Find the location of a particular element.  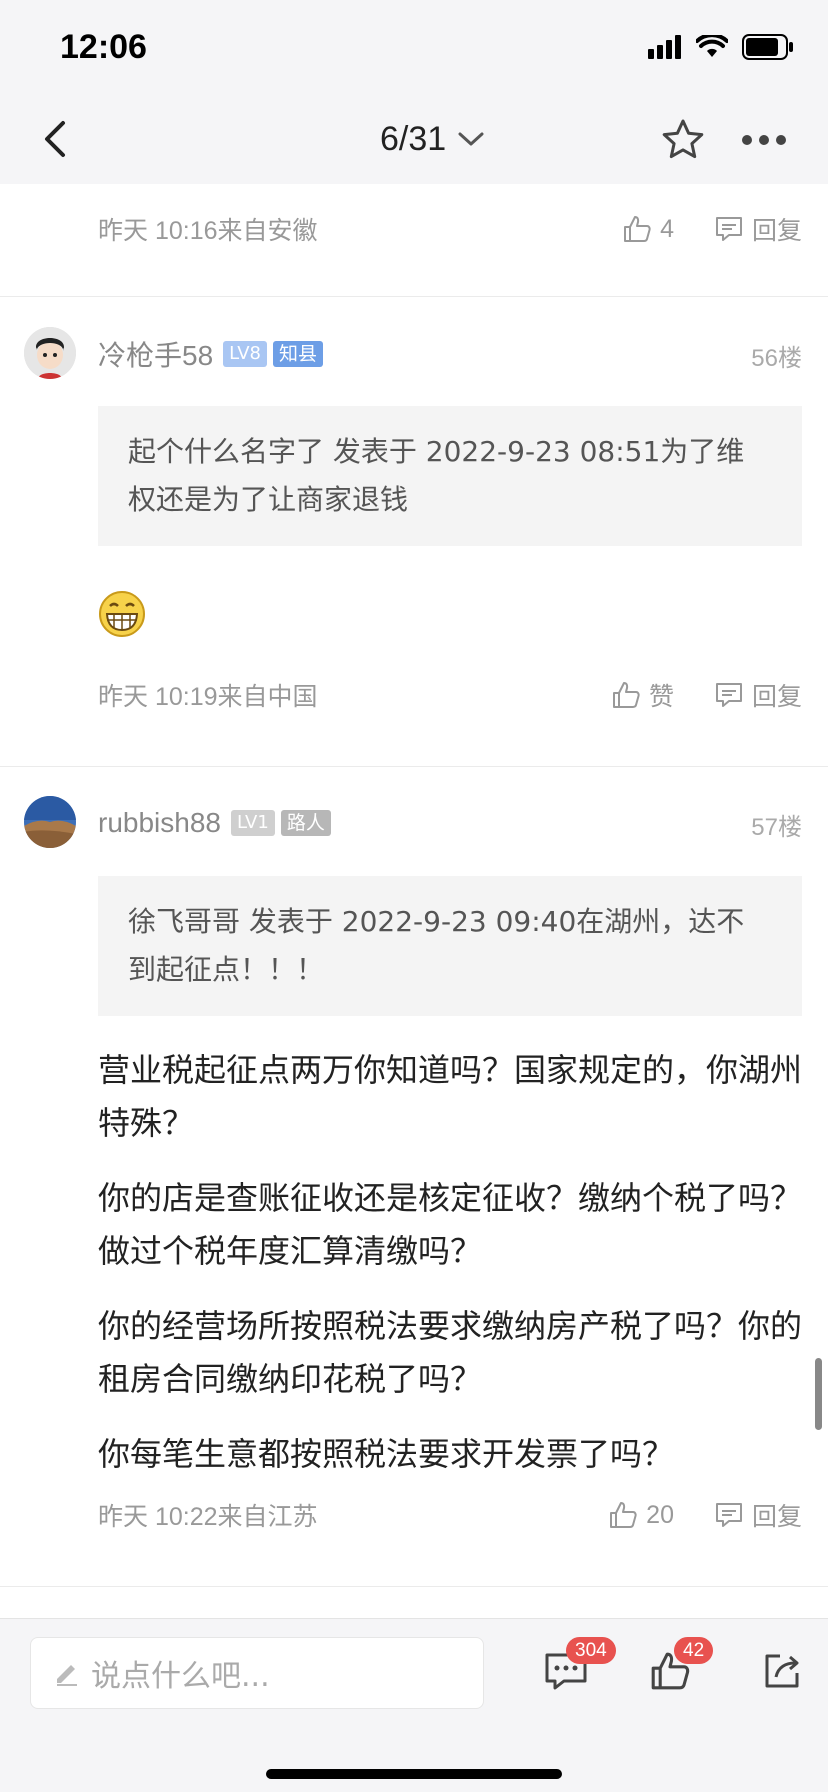

comment-paragraph: 营业税起征点两万你知道吗？国家规定的，你湖州特殊？ is located at coordinates (450, 1096).